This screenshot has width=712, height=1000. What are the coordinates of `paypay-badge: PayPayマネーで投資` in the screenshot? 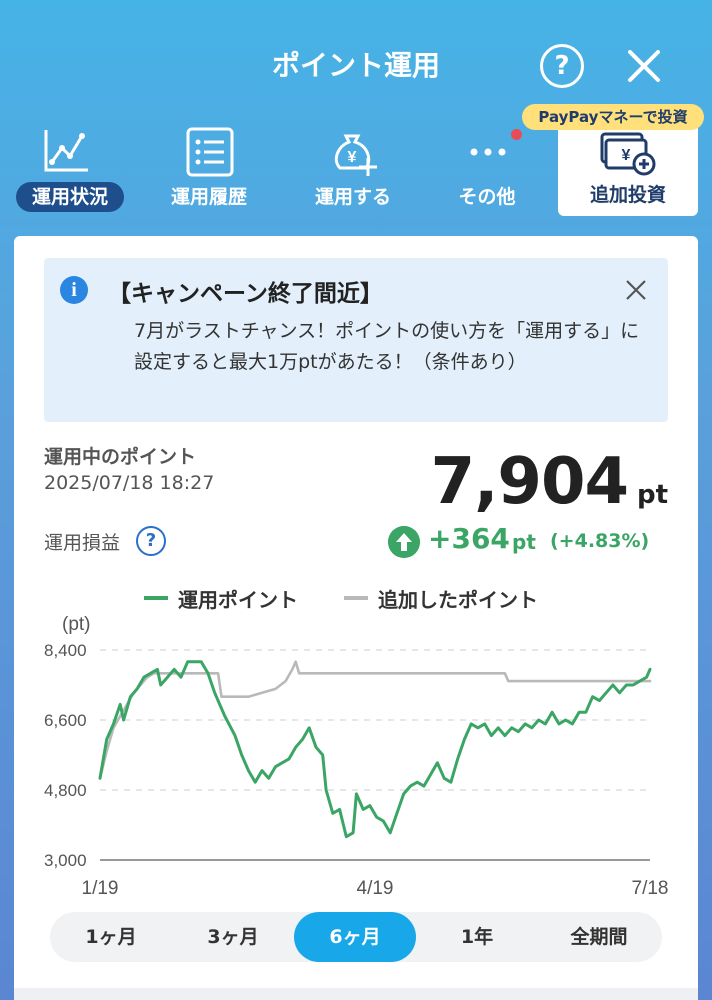 It's located at (613, 117).